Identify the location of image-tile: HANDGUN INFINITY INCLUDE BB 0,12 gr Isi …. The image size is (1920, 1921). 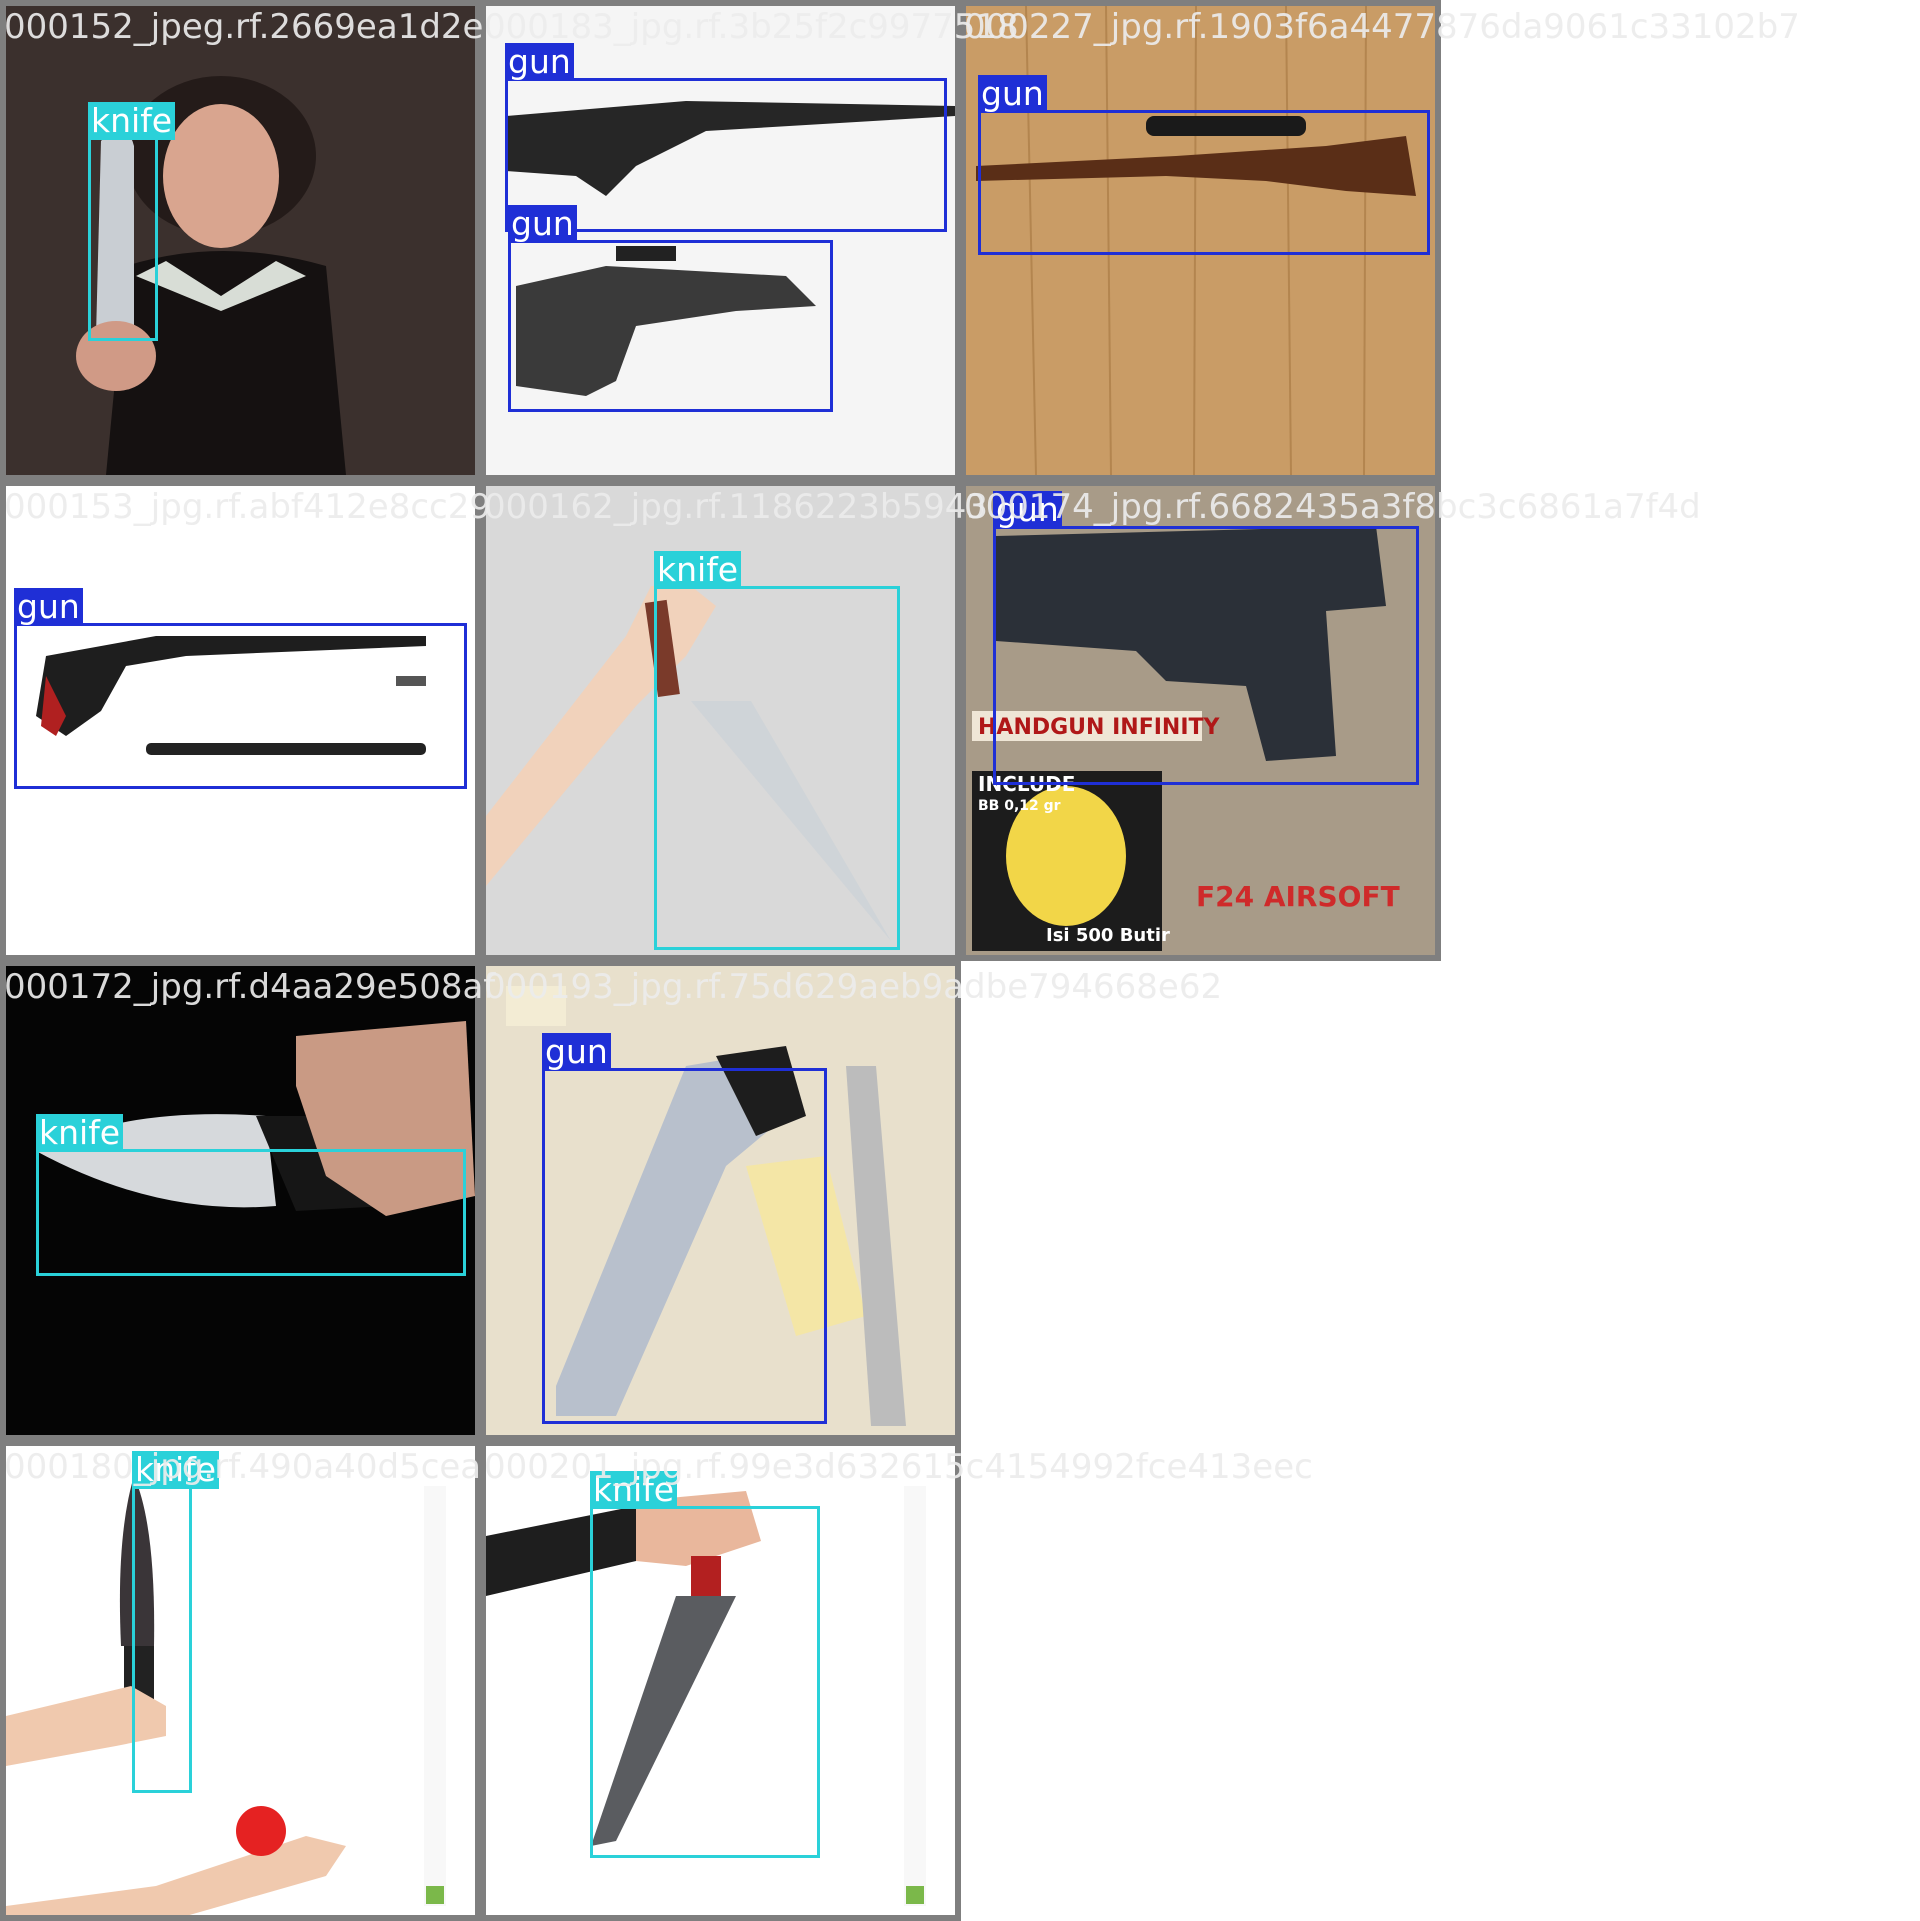
(1200, 720).